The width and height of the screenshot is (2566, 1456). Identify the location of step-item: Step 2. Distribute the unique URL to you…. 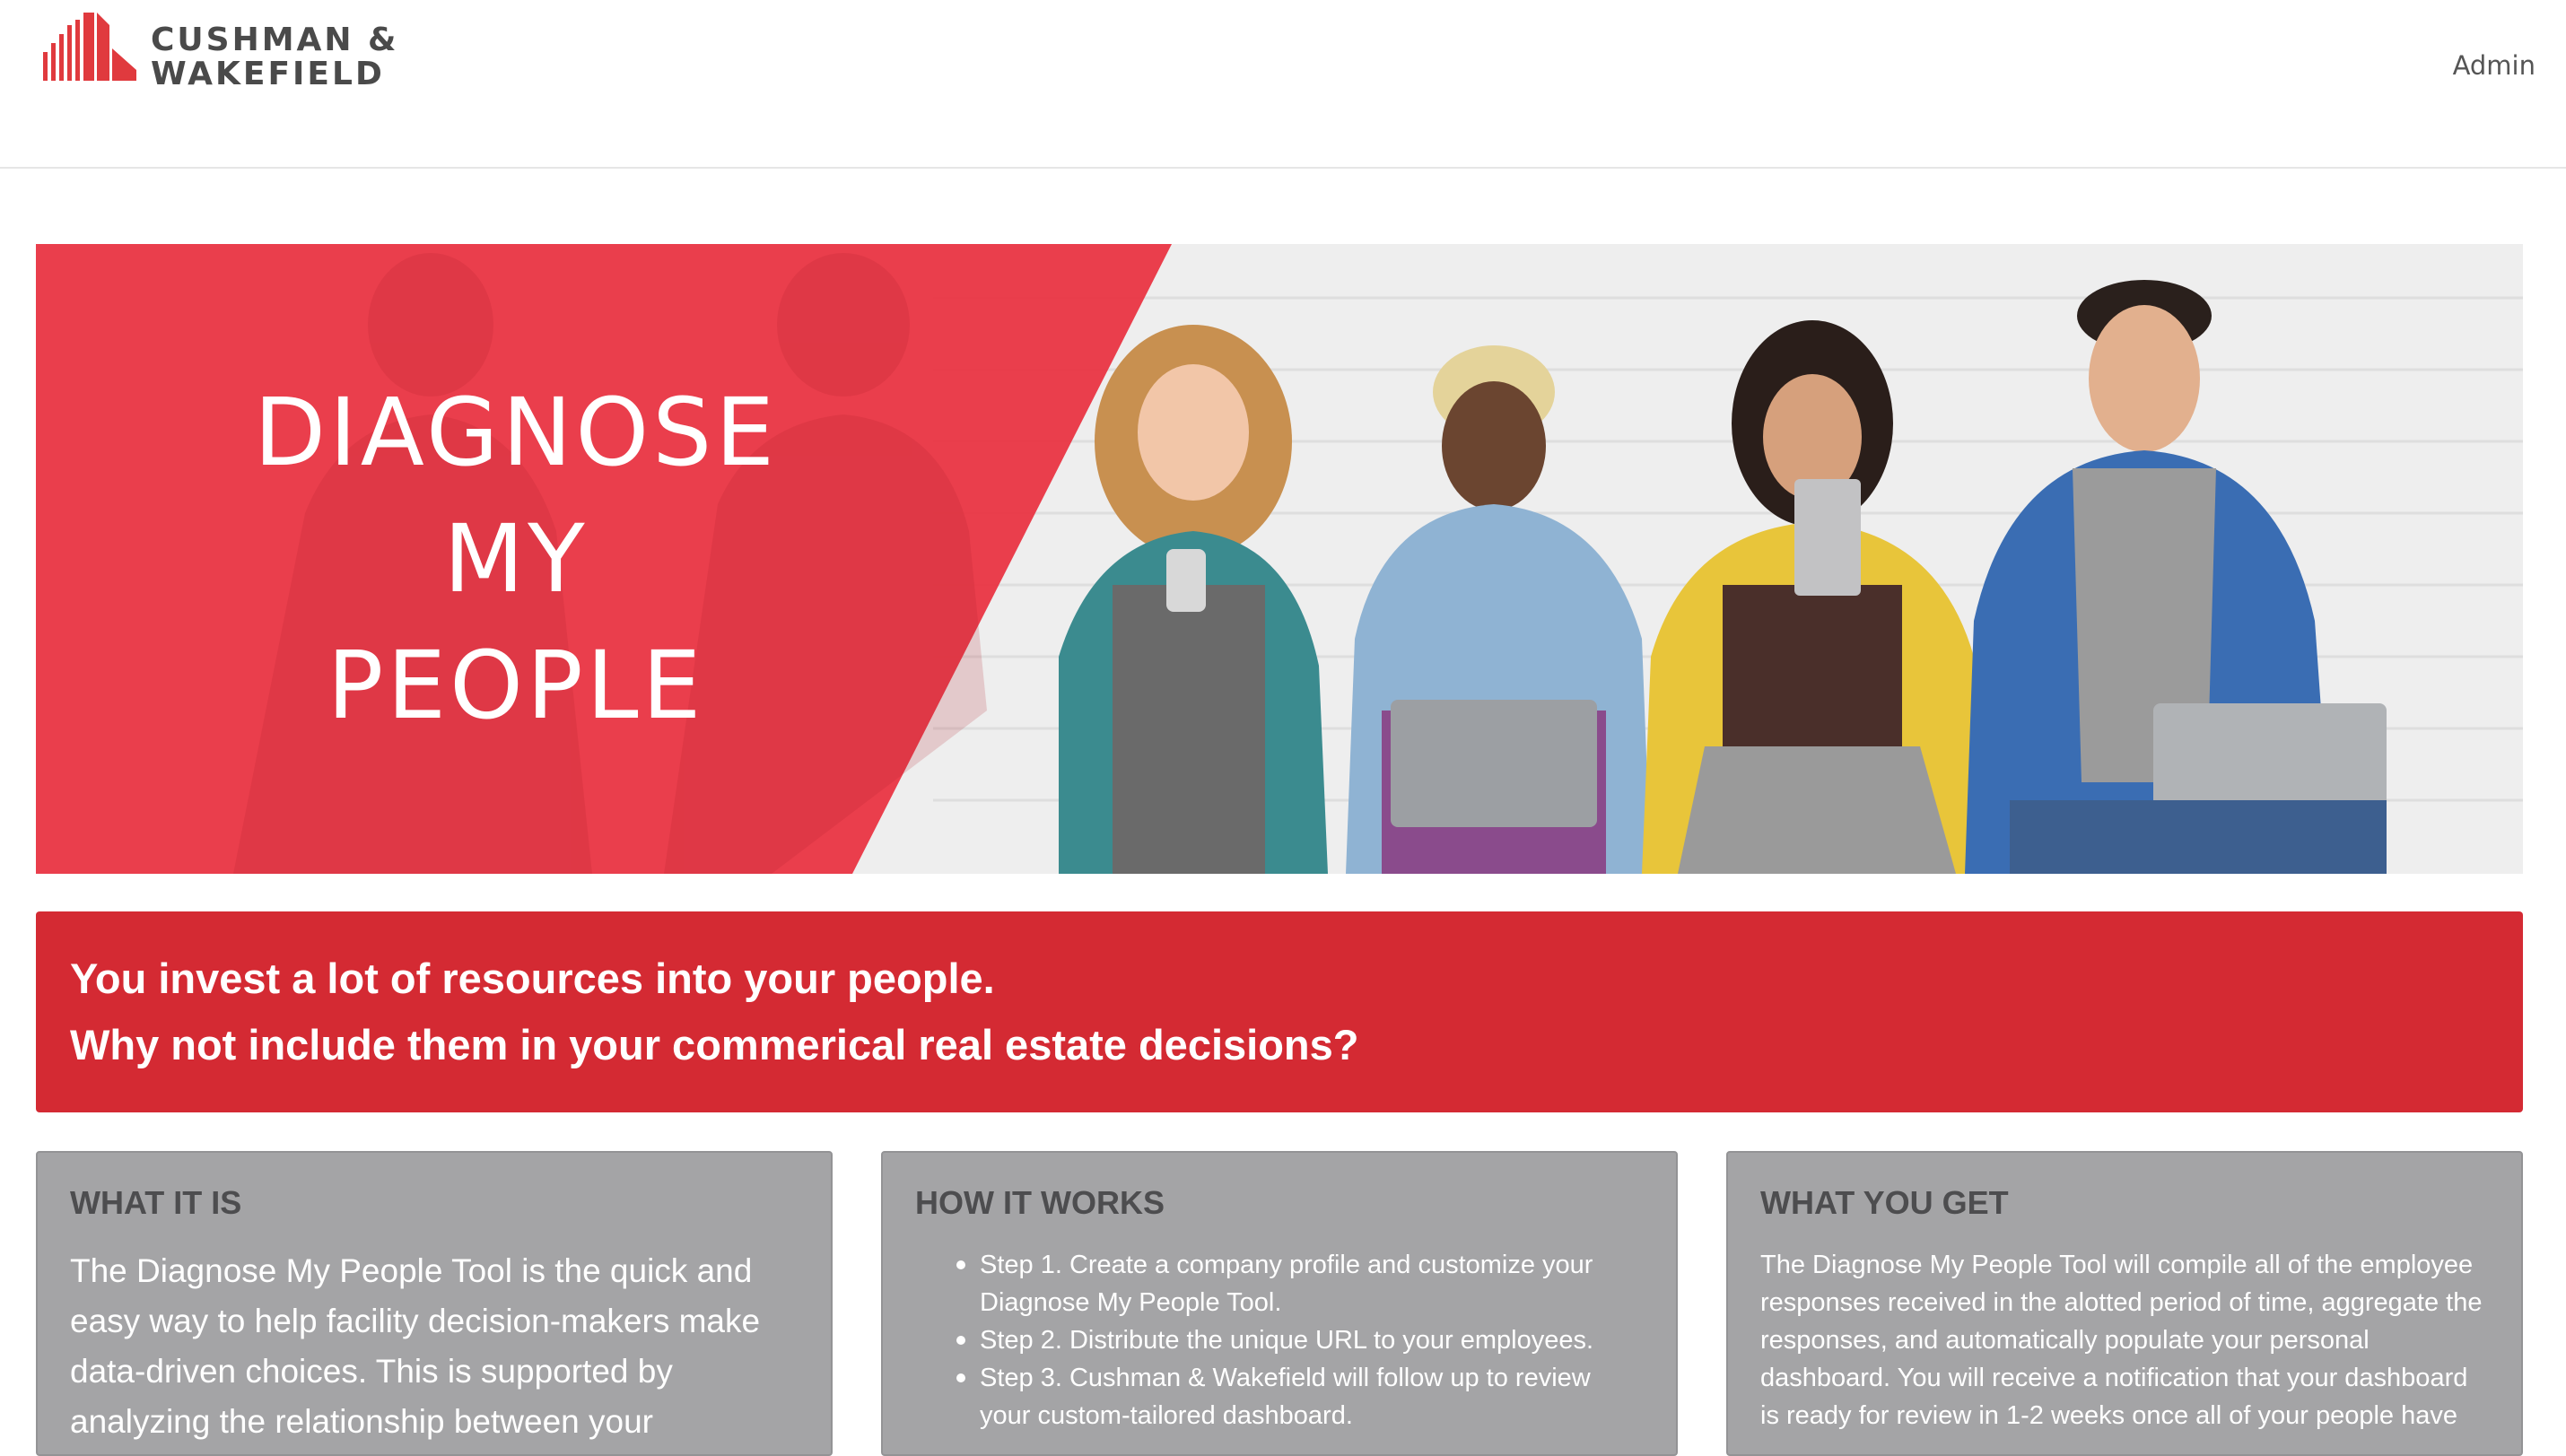
(1279, 1340).